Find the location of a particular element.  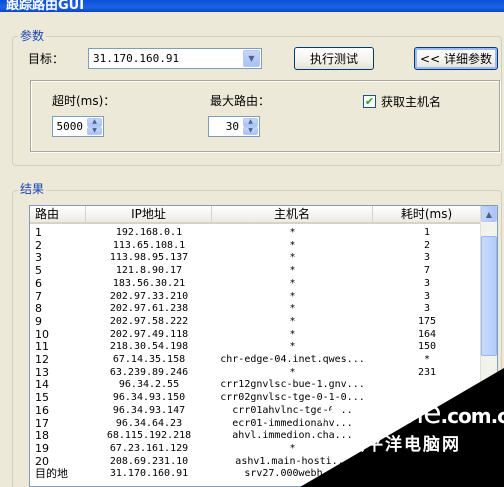

hop-cell: 8 is located at coordinates (38, 309).